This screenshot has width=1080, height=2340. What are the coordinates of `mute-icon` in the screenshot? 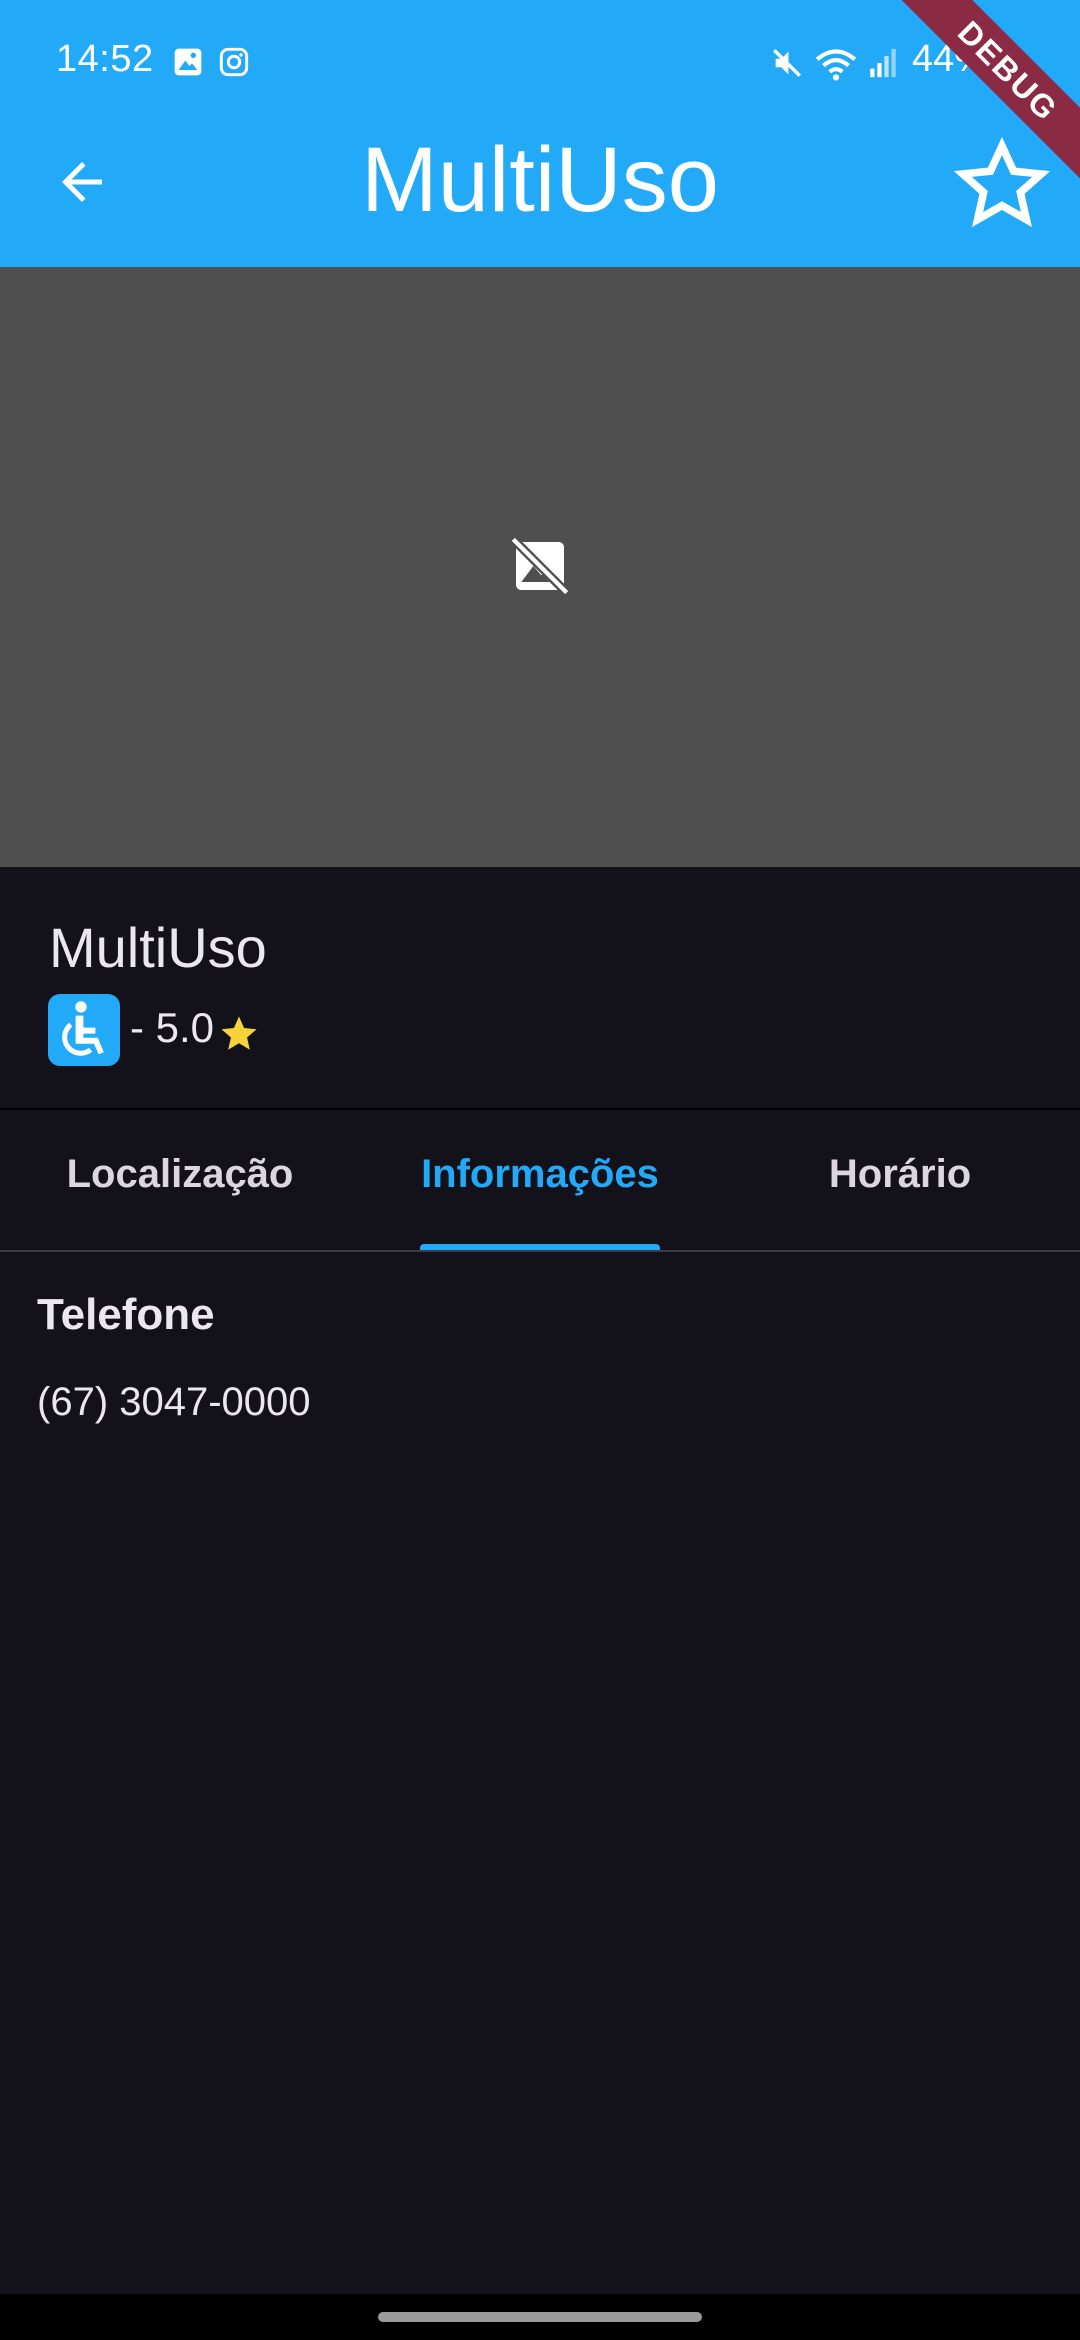 It's located at (787, 63).